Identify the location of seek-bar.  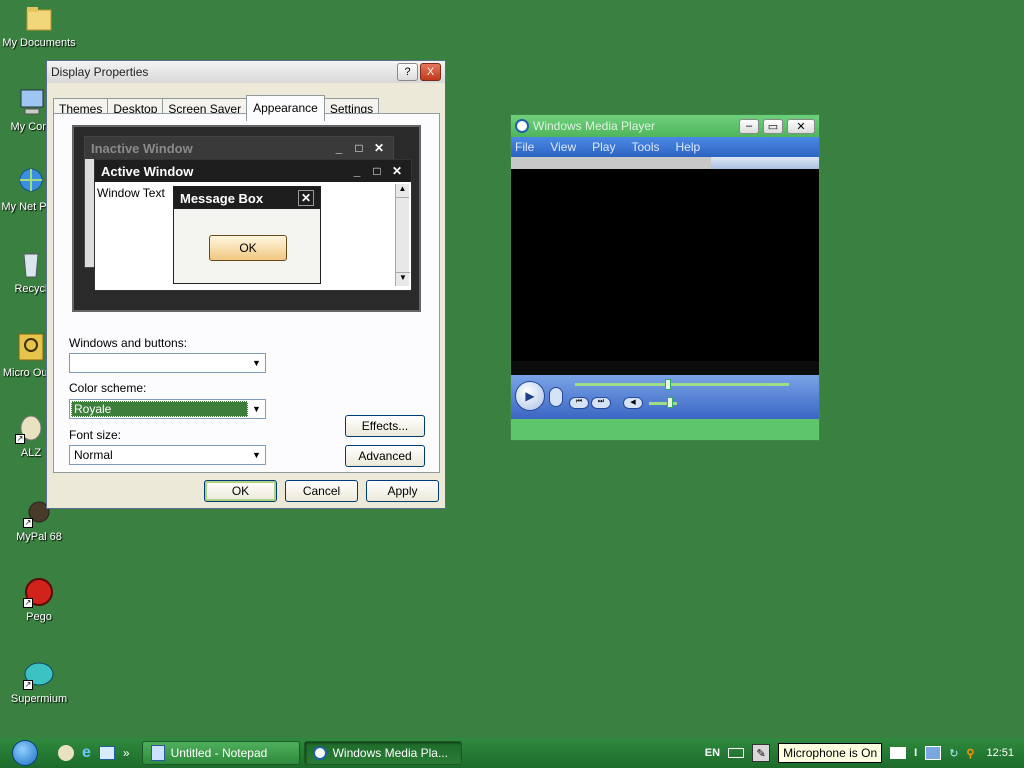
(682, 384).